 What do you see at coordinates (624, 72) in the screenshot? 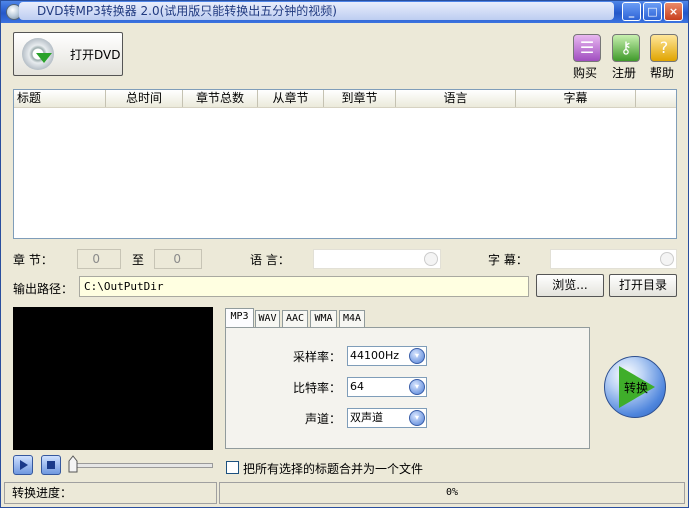
I see `register-label: 注册` at bounding box center [624, 72].